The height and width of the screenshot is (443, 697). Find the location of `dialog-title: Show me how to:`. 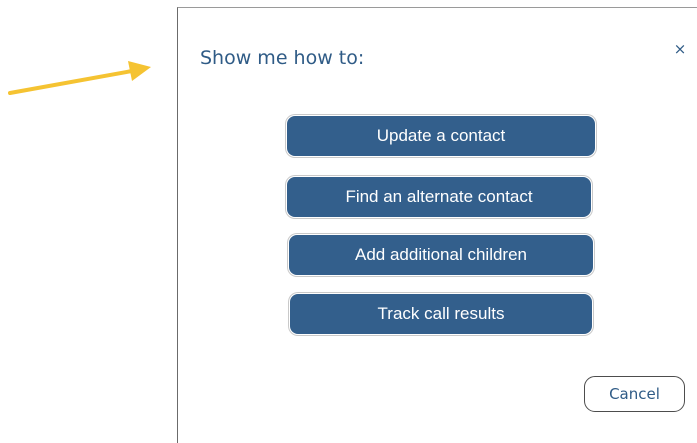

dialog-title: Show me how to: is located at coordinates (282, 58).